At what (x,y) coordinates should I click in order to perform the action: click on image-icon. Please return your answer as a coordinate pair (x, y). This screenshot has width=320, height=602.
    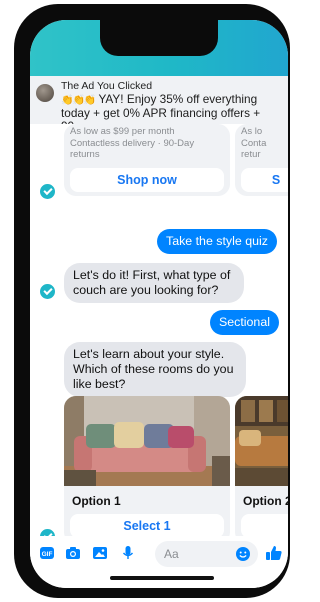
    Looking at the image, I should click on (100, 553).